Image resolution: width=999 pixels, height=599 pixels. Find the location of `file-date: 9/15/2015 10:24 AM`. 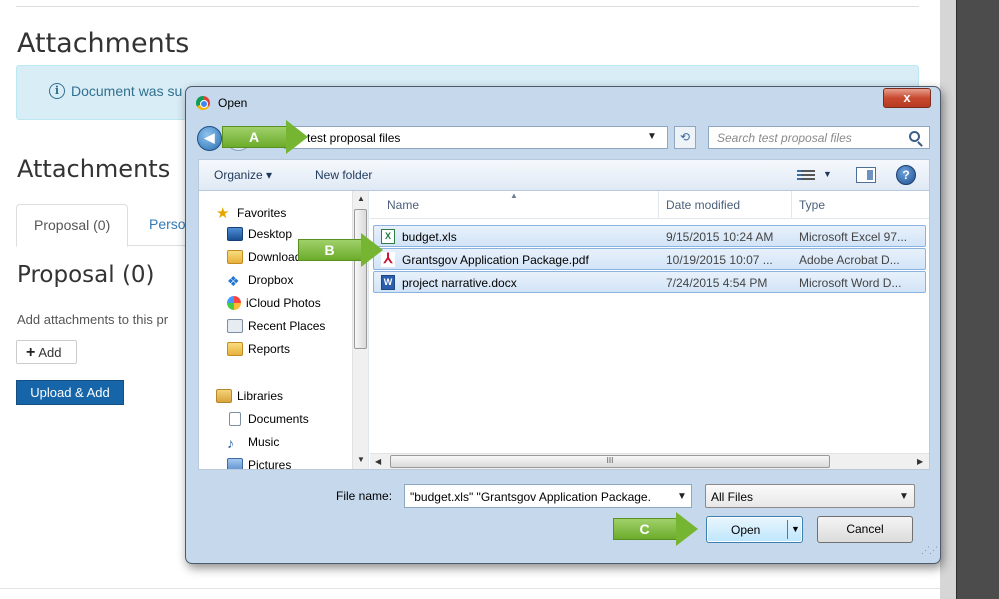

file-date: 9/15/2015 10:24 AM is located at coordinates (720, 237).